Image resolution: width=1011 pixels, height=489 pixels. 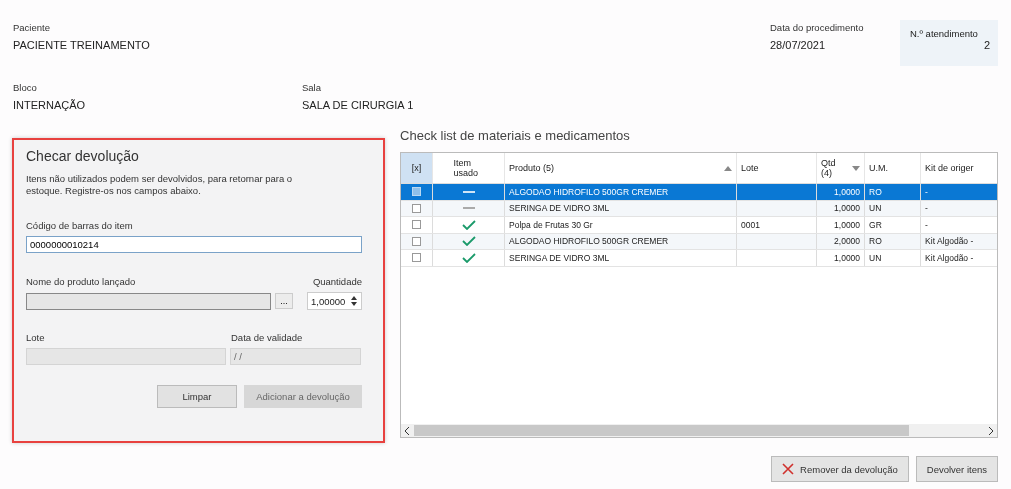 I want to click on table-row: SERINGA DE VIDRO 3ML 1,0000 UN Kit Algodão -, so click(x=699, y=258).